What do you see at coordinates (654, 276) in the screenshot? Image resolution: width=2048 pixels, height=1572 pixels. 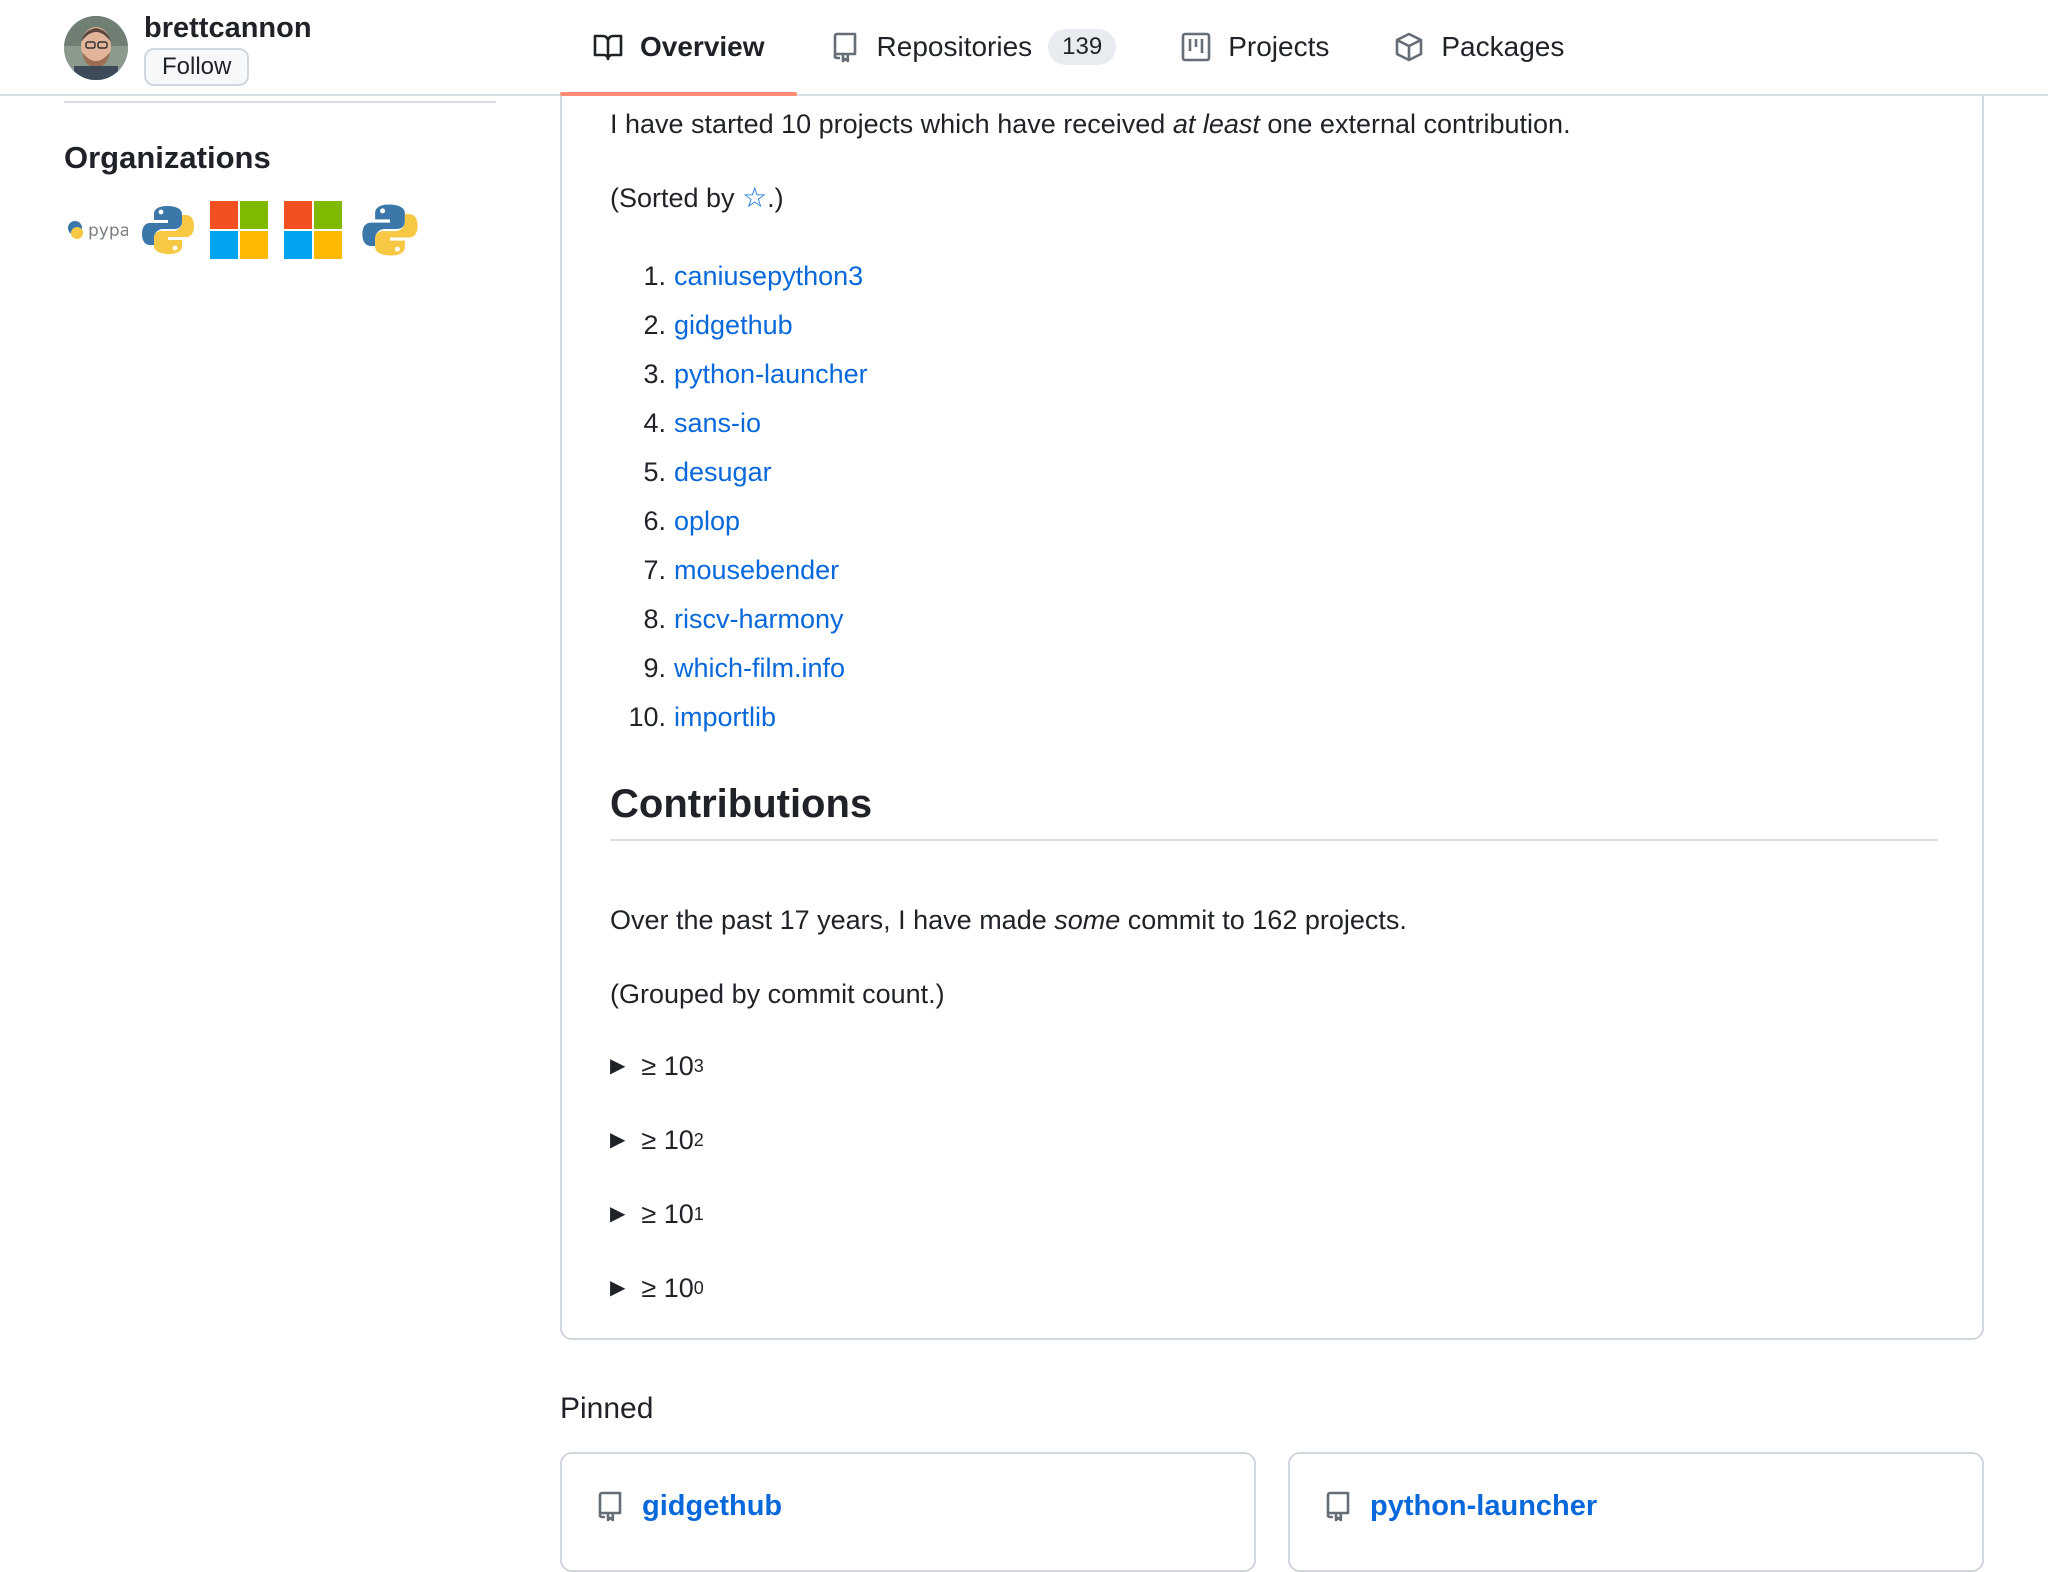 I see `list-number: 1.` at bounding box center [654, 276].